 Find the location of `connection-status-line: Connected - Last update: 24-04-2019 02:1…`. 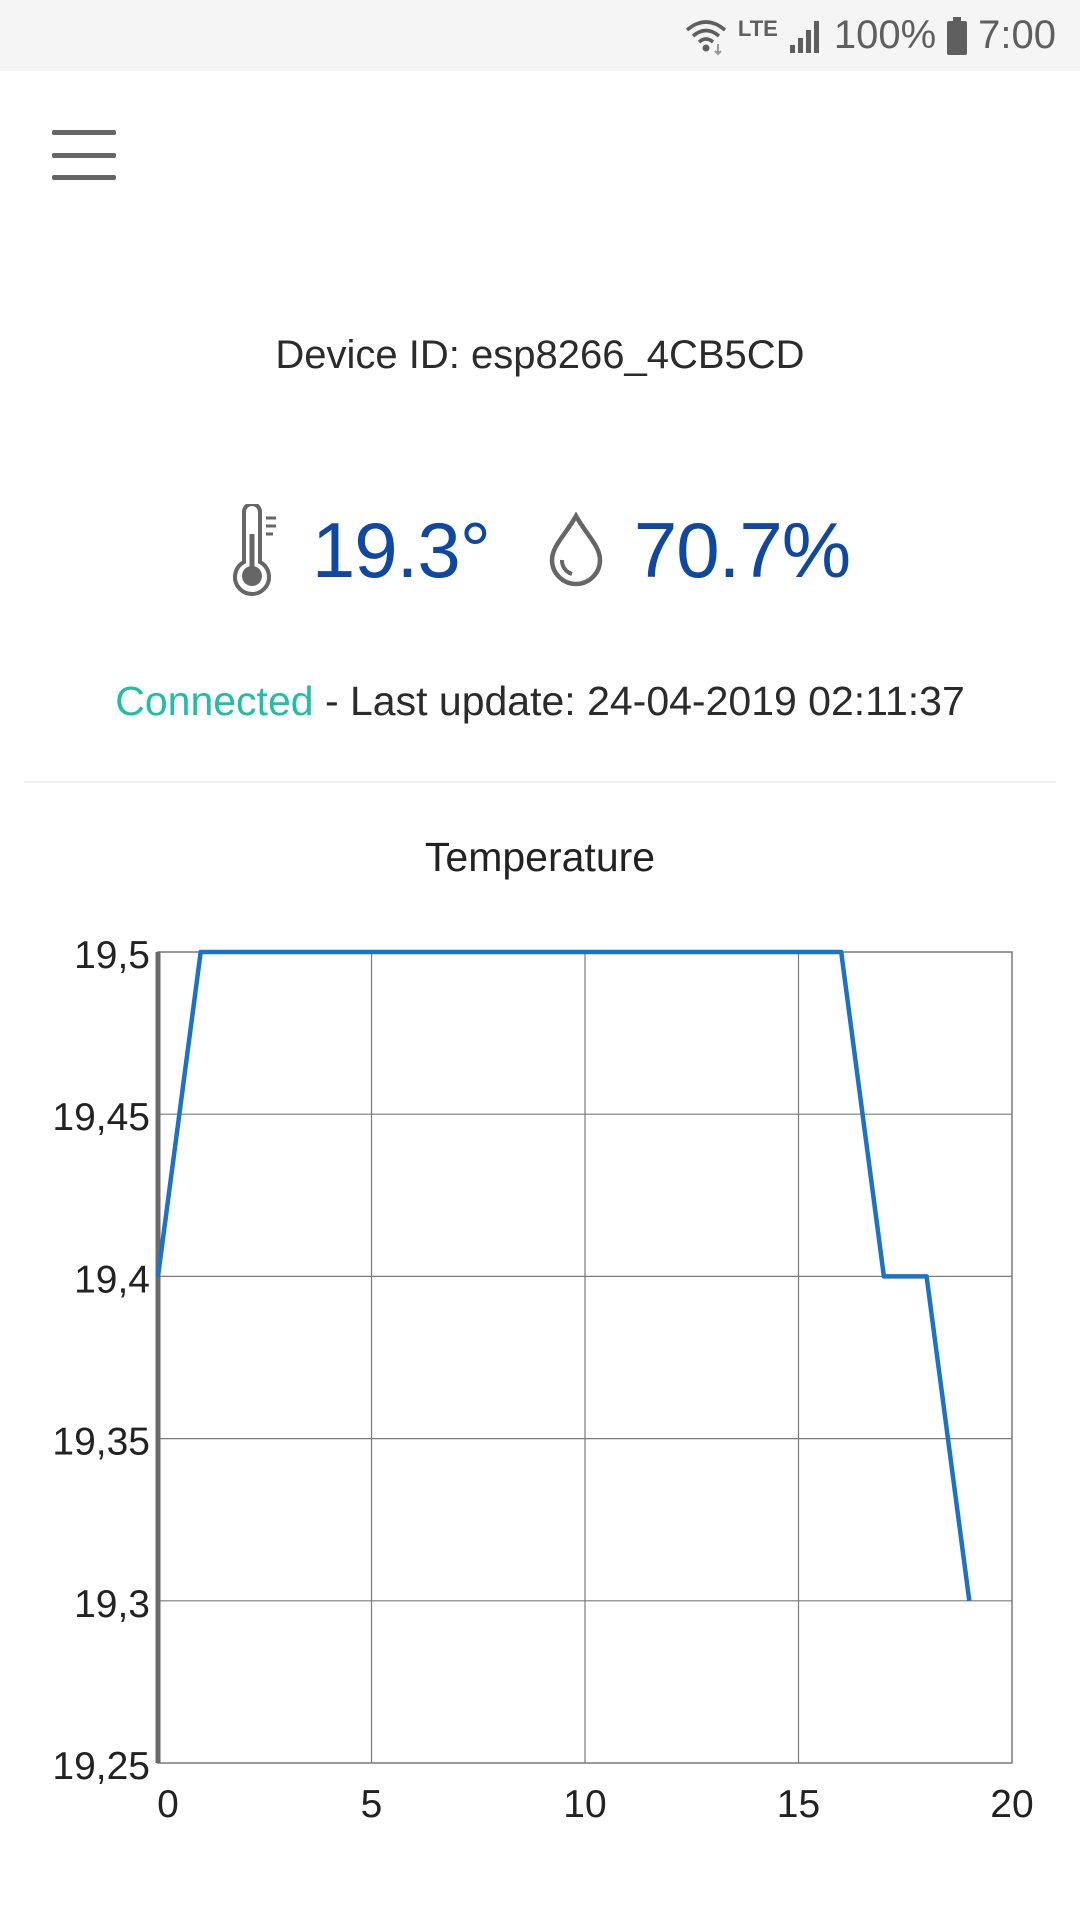

connection-status-line: Connected - Last update: 24-04-2019 02:1… is located at coordinates (540, 701).